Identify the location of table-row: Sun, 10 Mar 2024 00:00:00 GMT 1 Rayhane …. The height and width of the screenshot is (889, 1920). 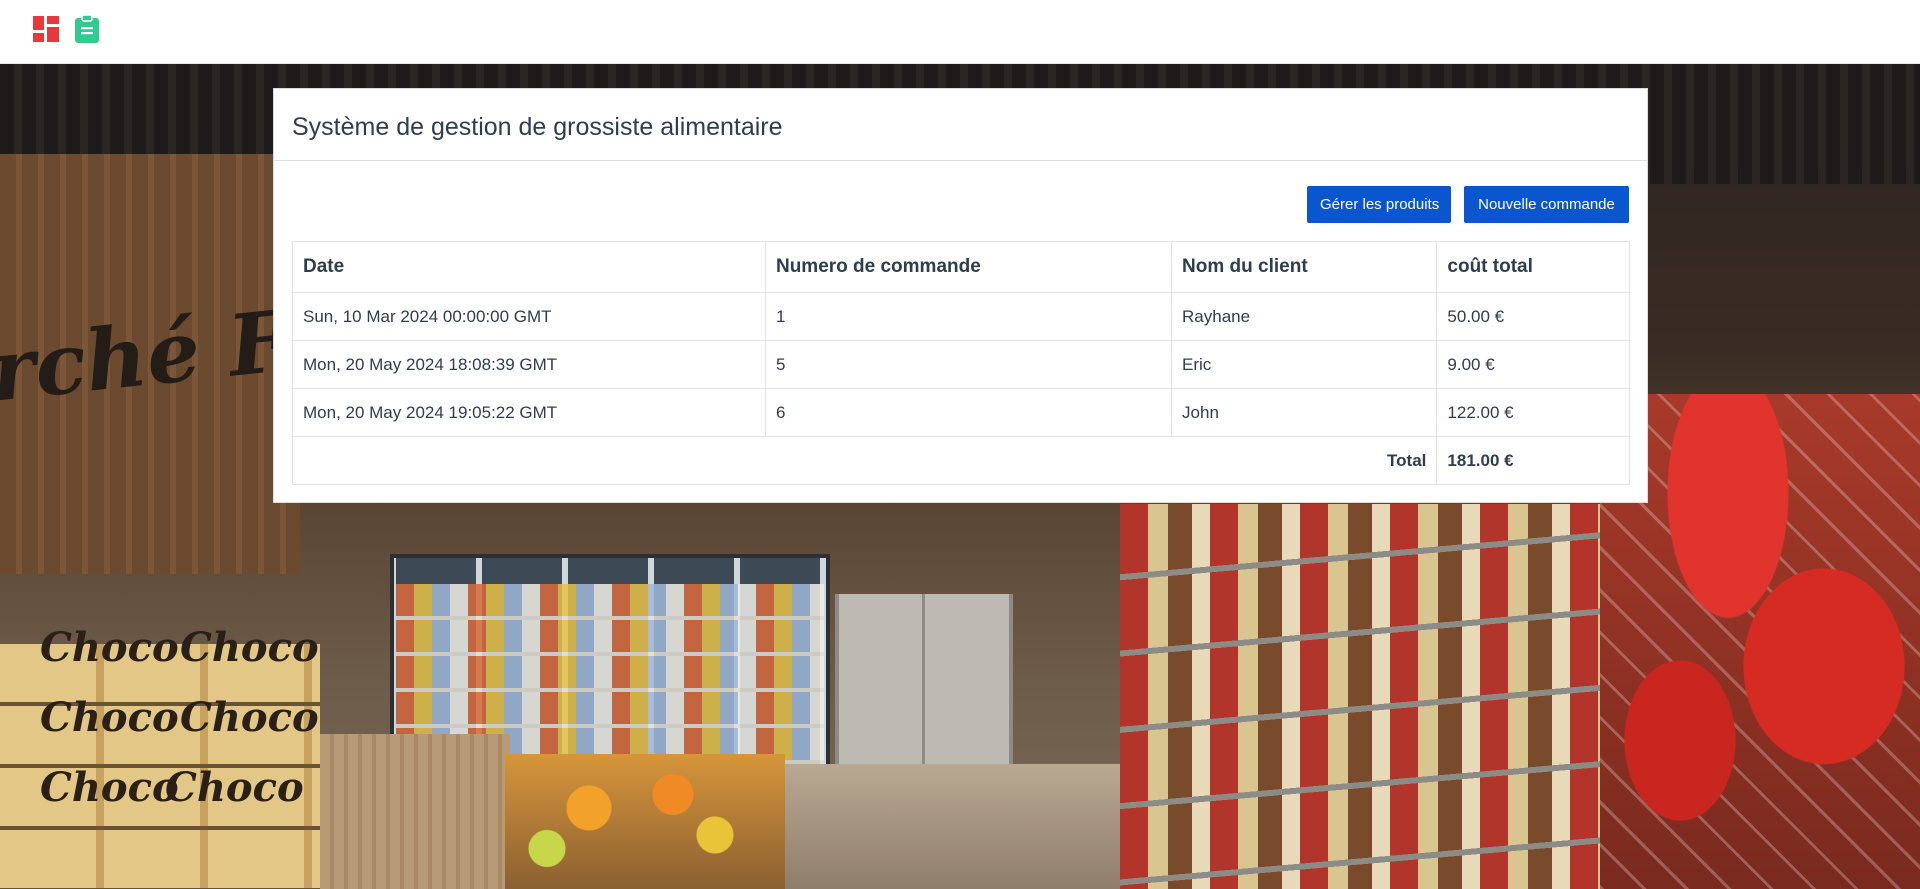
(961, 316).